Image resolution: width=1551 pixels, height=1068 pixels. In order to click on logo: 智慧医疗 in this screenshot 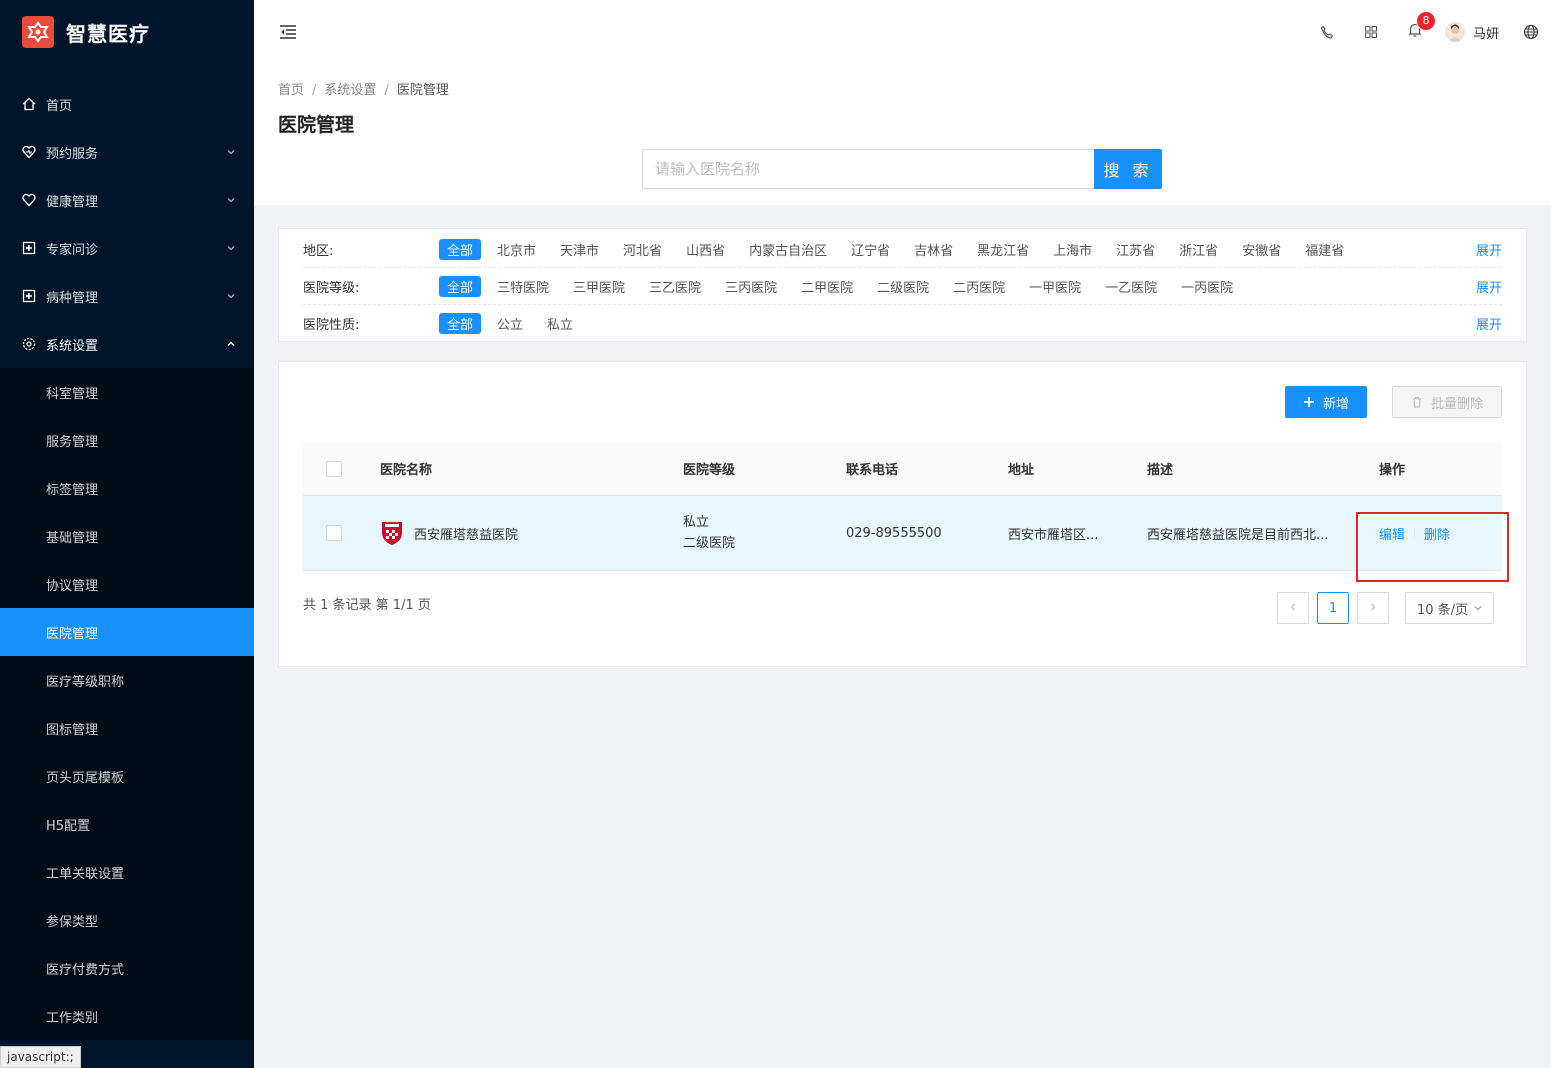, I will do `click(127, 32)`.